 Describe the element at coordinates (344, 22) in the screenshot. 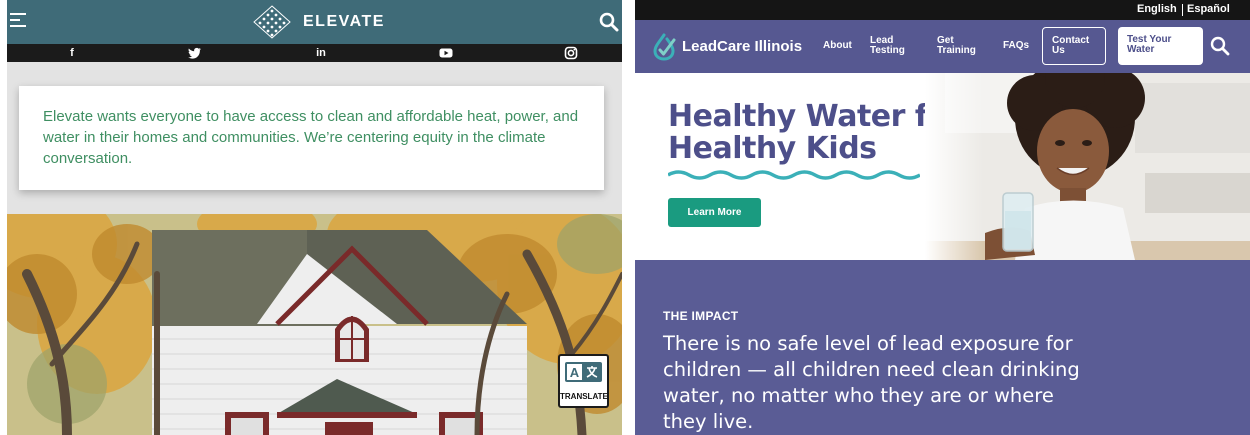

I see `elevate-brand: ELEVATE` at that location.